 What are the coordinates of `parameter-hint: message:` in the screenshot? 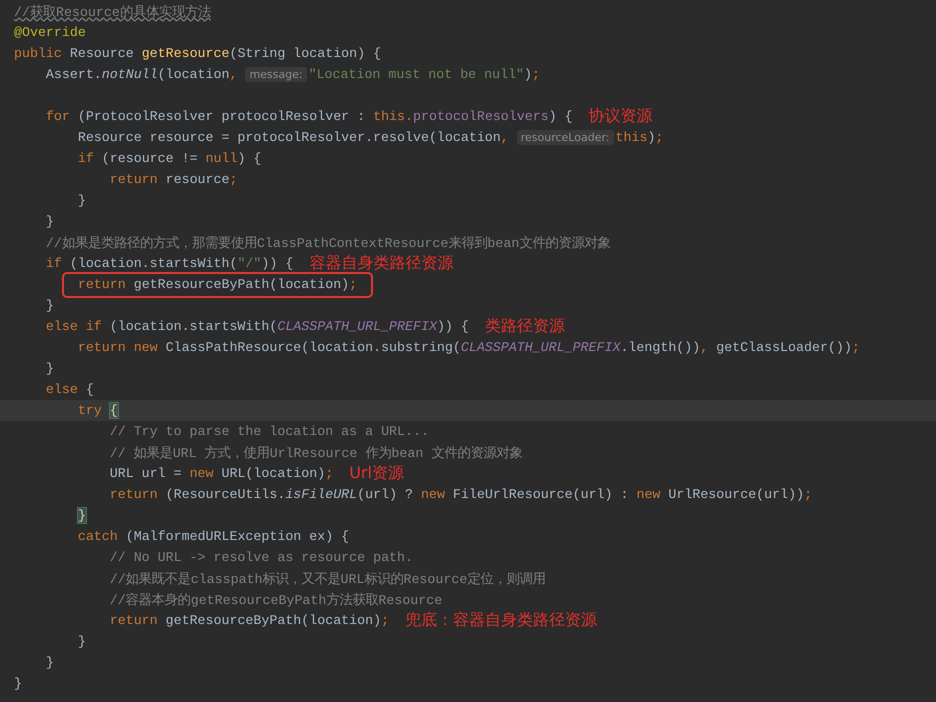 It's located at (276, 74).